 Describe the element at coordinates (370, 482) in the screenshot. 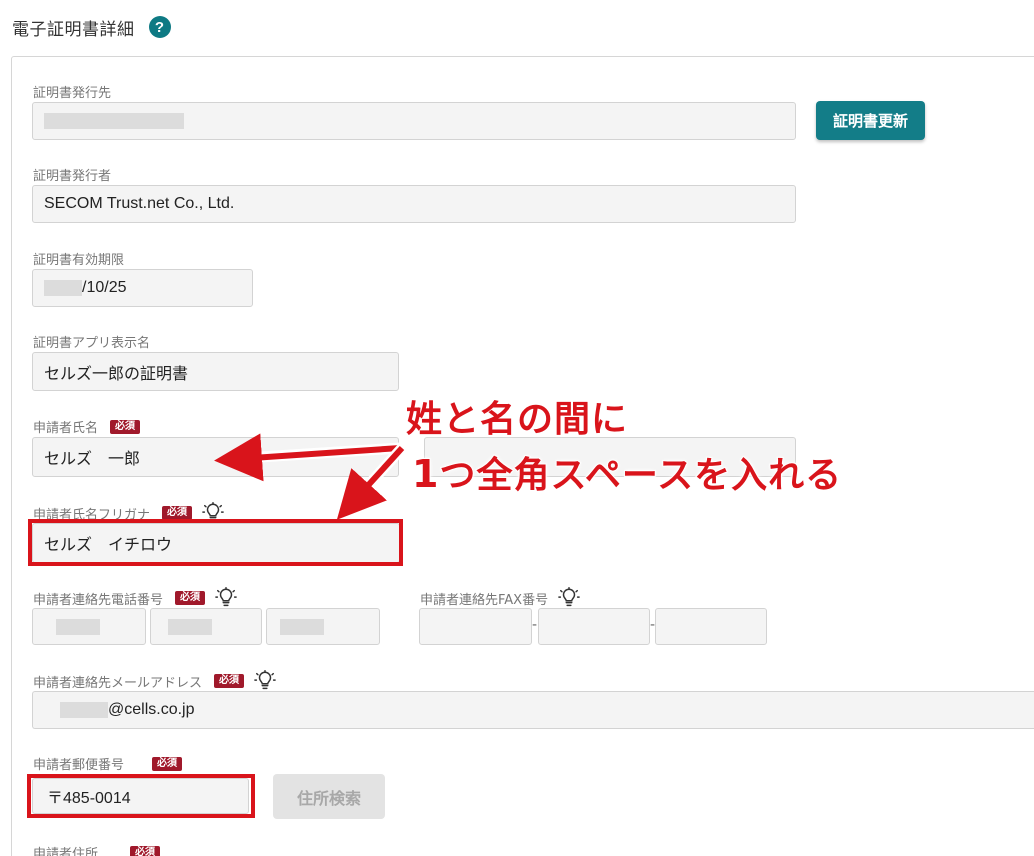

I see `arrow-to-kana-field` at that location.